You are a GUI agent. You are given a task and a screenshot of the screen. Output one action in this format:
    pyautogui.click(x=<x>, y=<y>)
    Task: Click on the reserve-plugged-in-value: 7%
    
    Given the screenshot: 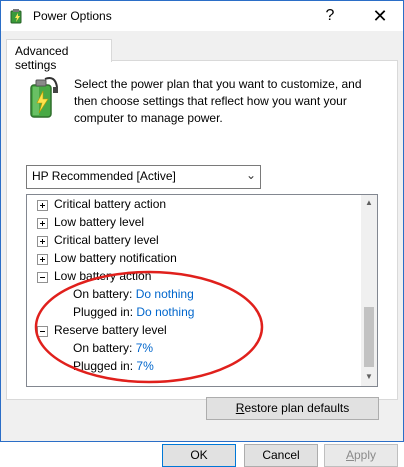 What is the action you would take?
    pyautogui.click(x=144, y=366)
    